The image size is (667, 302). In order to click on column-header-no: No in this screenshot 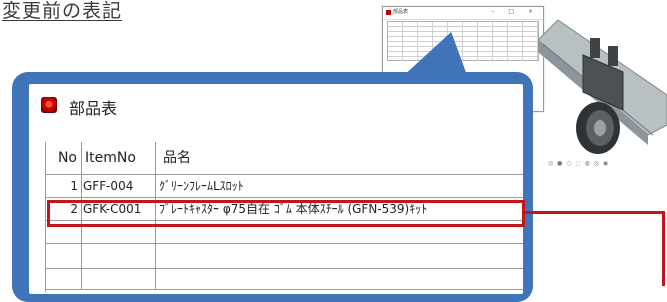, I will do `click(63, 158)`.